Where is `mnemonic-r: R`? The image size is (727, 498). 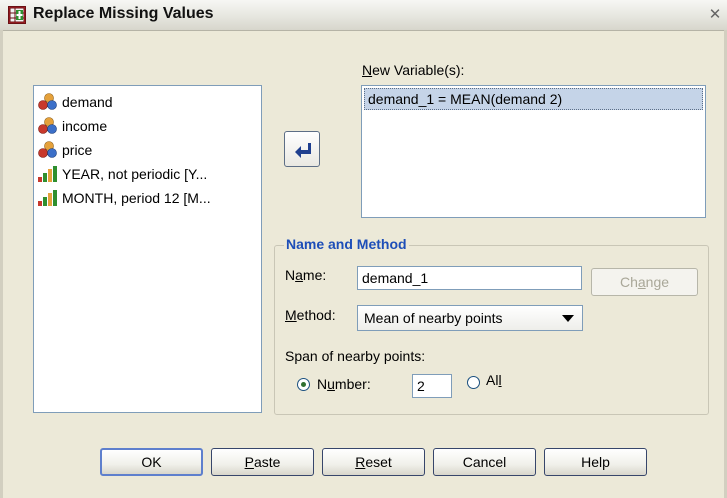
mnemonic-r: R is located at coordinates (360, 462).